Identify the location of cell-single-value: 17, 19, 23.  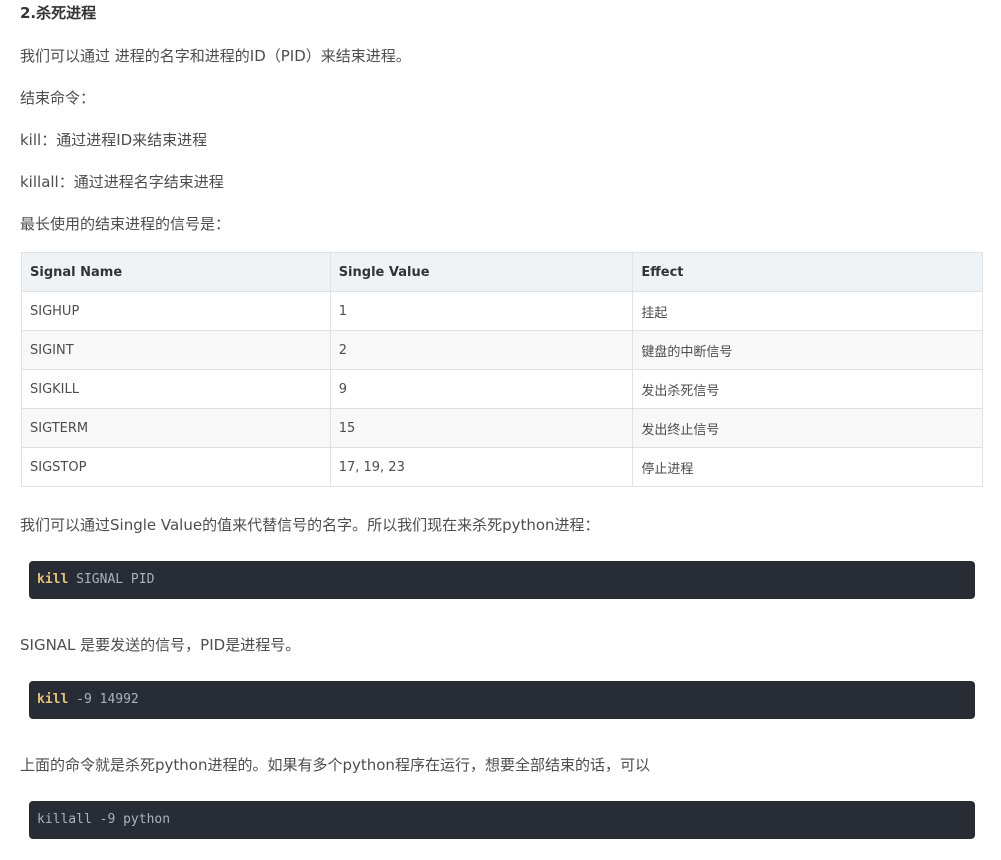
(481, 467).